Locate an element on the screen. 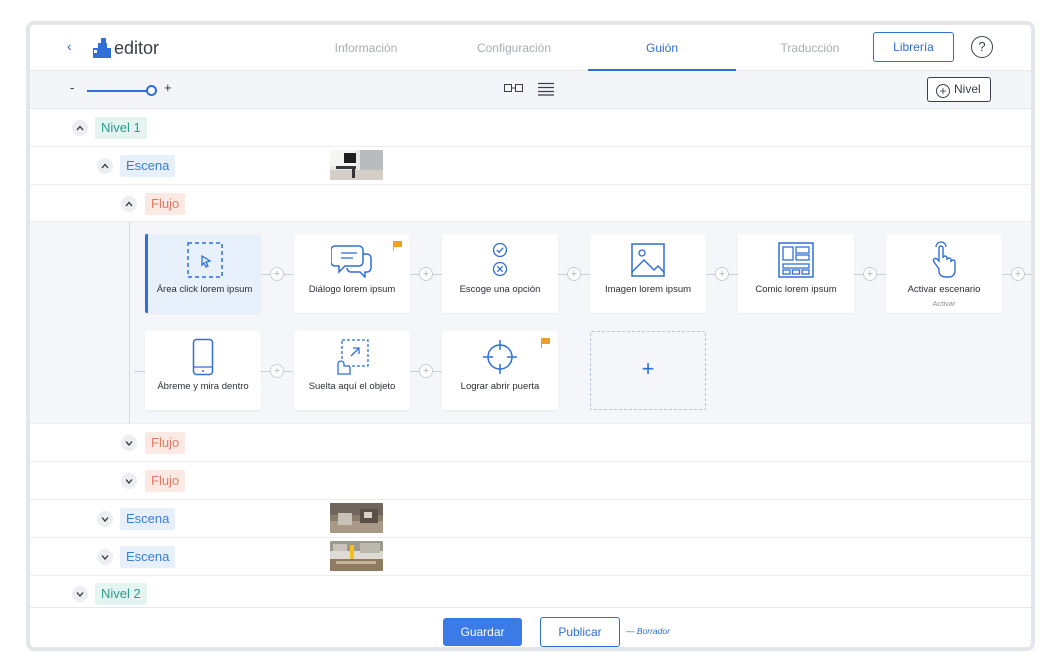 Image resolution: width=1061 pixels, height=672 pixels. nivel-tag: Nivel 2 is located at coordinates (121, 594).